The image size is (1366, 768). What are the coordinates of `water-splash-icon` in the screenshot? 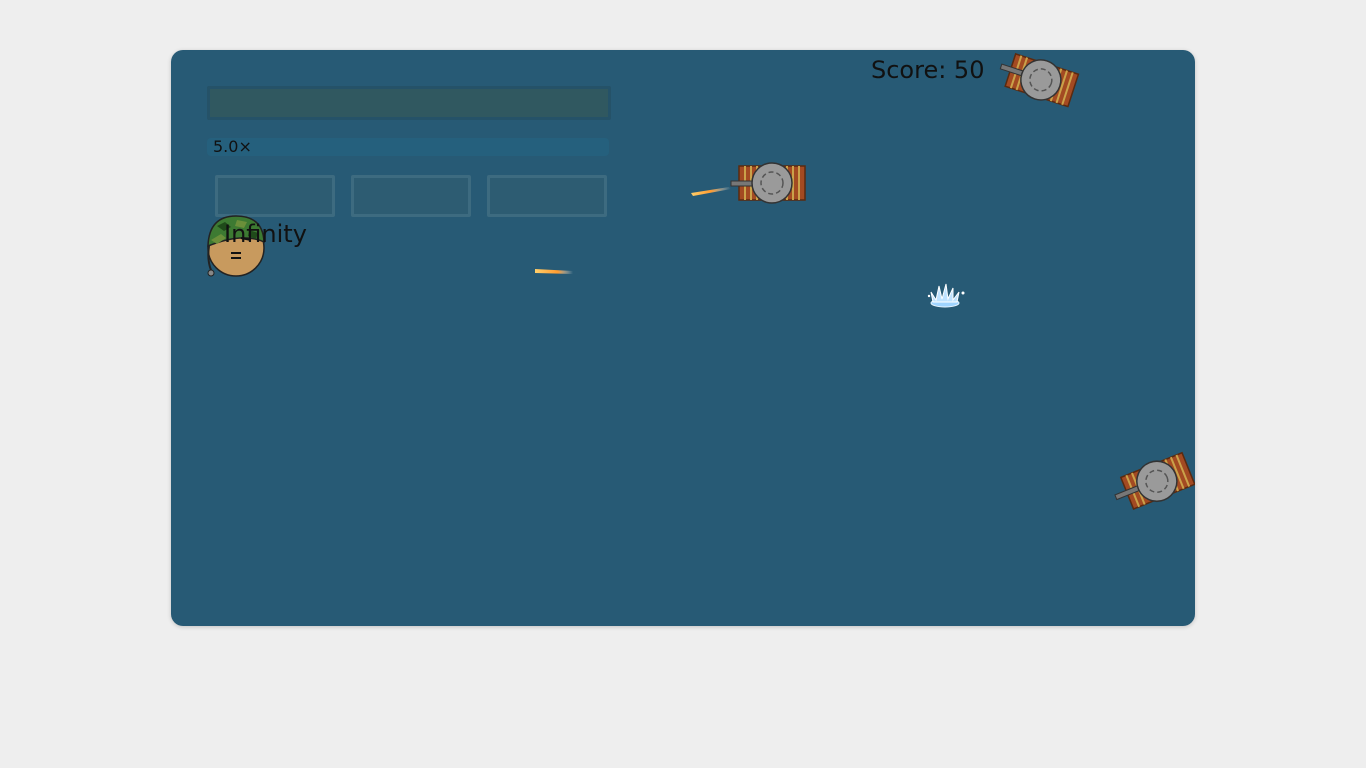 It's located at (946, 295).